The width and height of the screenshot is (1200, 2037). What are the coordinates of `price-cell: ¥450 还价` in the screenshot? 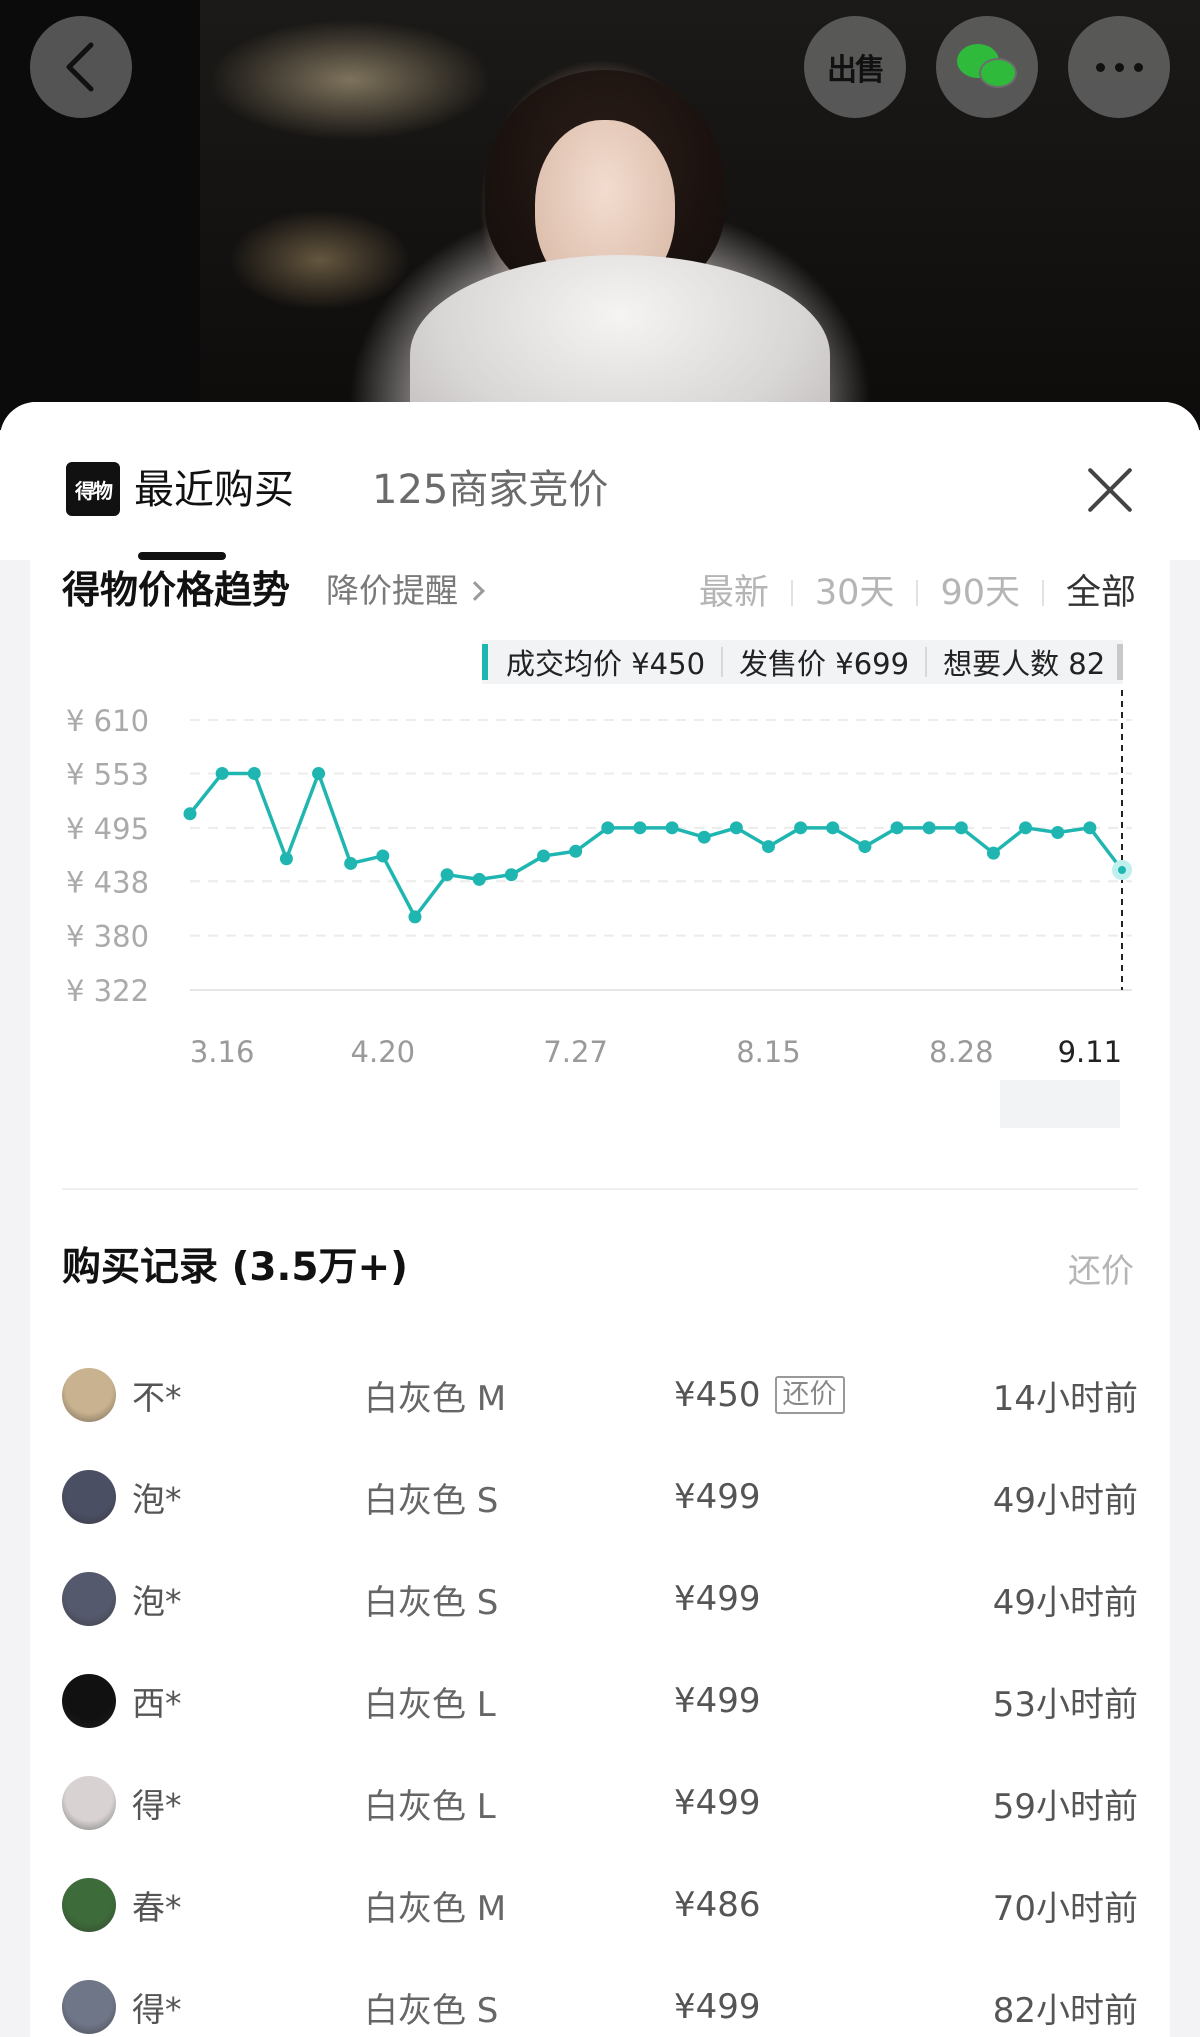 It's located at (759, 1395).